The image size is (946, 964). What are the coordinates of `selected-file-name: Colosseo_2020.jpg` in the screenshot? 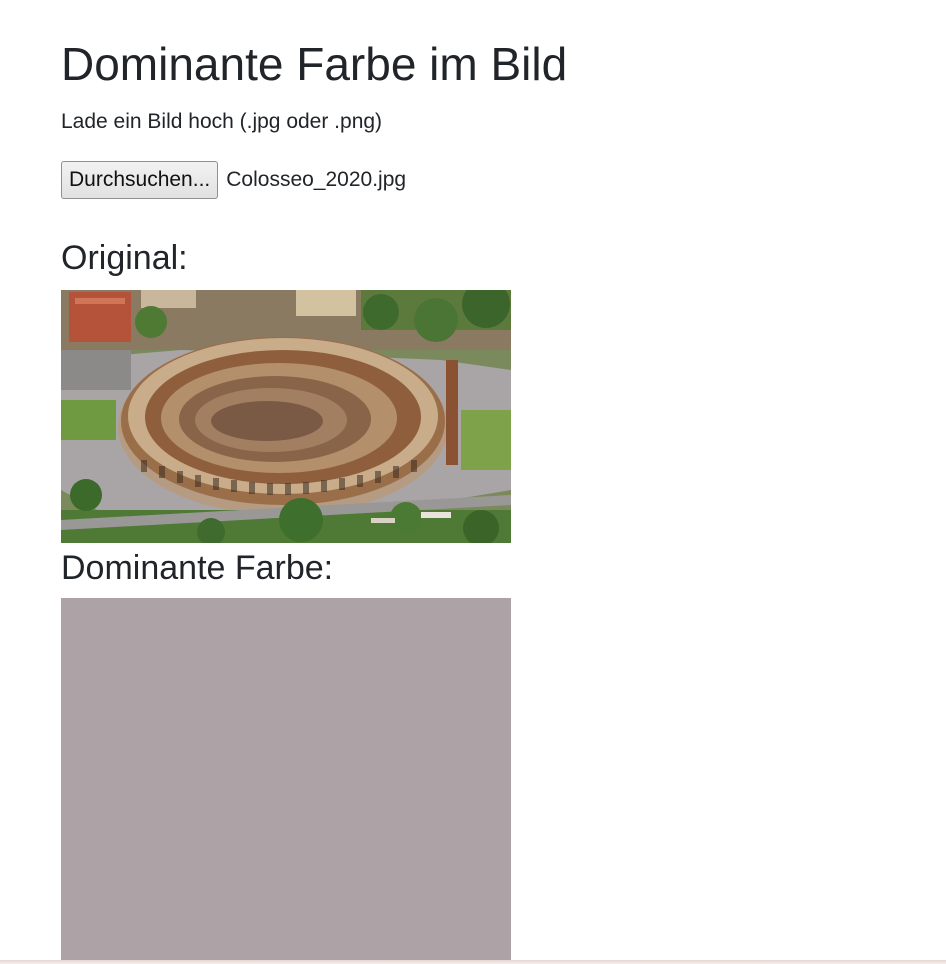 It's located at (316, 179).